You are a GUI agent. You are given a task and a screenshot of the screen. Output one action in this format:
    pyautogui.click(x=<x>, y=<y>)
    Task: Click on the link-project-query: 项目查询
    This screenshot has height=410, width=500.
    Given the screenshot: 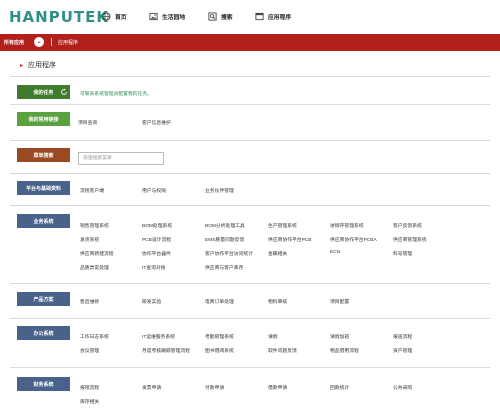 What is the action you would take?
    pyautogui.click(x=87, y=122)
    